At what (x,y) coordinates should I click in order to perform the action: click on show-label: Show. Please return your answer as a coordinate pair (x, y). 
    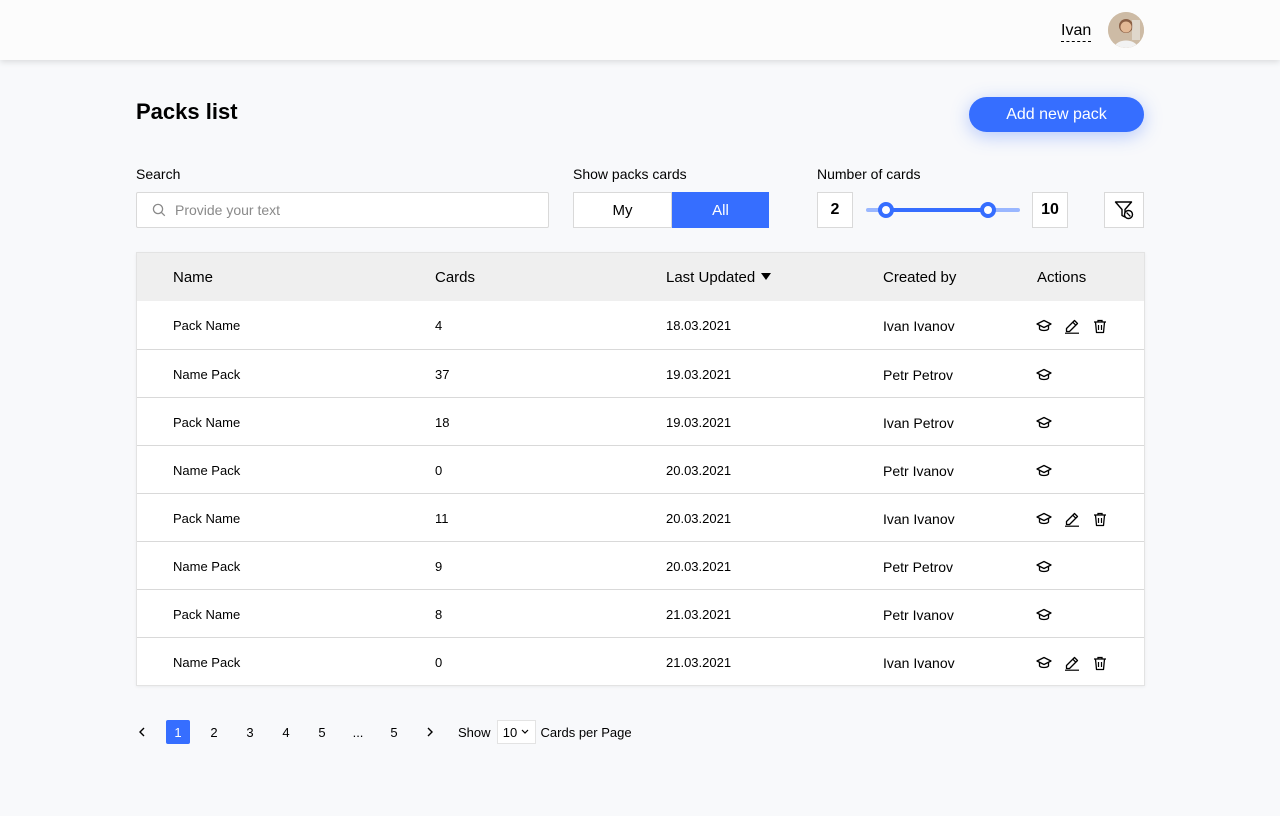
    Looking at the image, I should click on (474, 732).